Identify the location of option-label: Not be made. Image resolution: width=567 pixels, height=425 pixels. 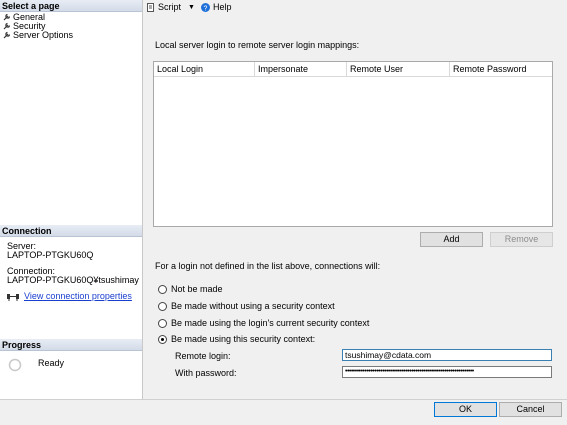
(197, 289).